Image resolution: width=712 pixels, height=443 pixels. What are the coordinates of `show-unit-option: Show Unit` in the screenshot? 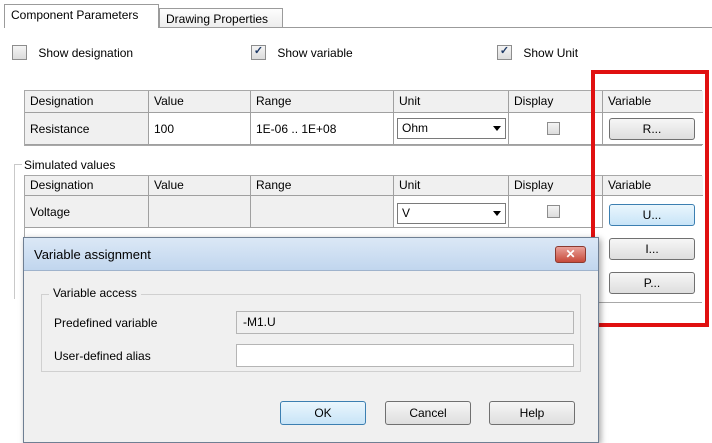 It's located at (538, 53).